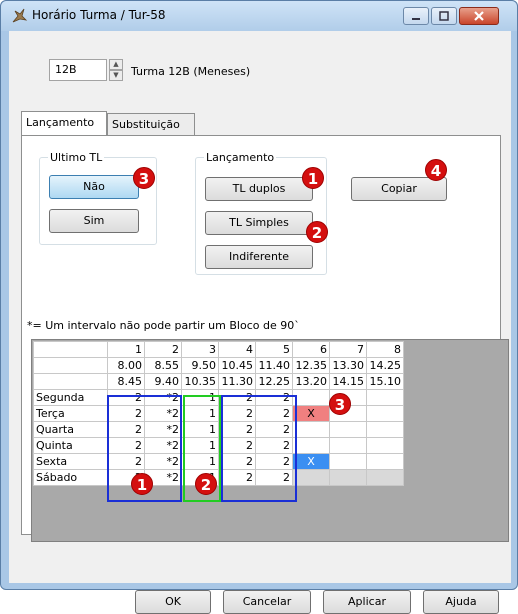 The width and height of the screenshot is (518, 614). What do you see at coordinates (311, 381) in the screenshot?
I see `col-end-time: 13.20` at bounding box center [311, 381].